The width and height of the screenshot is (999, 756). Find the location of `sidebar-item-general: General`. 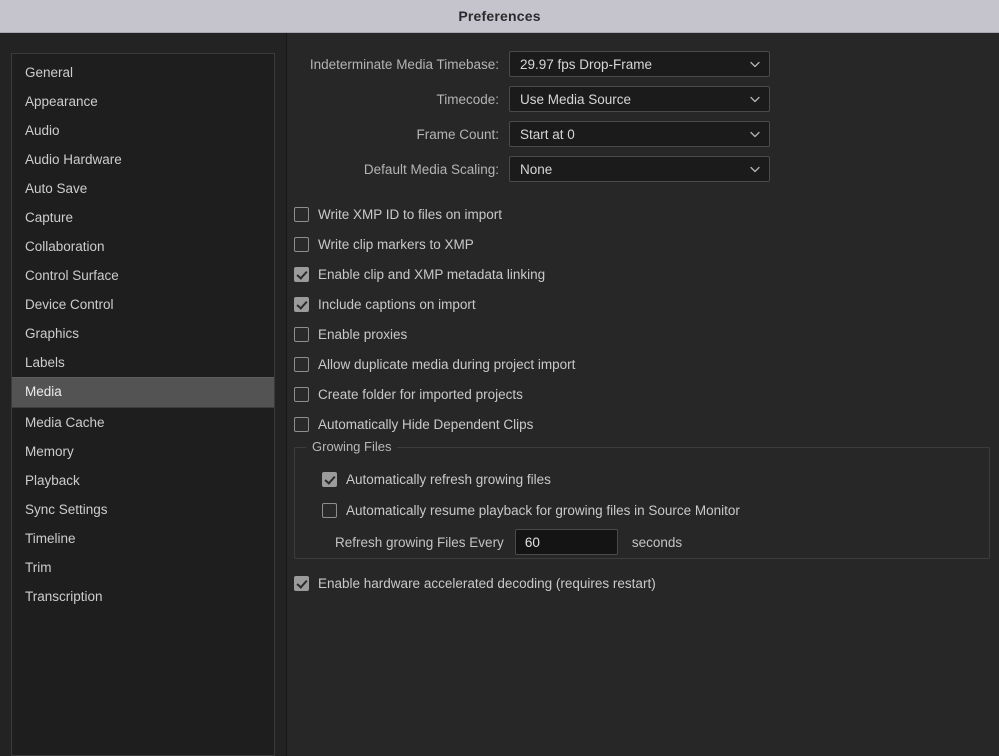

sidebar-item-general: General is located at coordinates (143, 72).